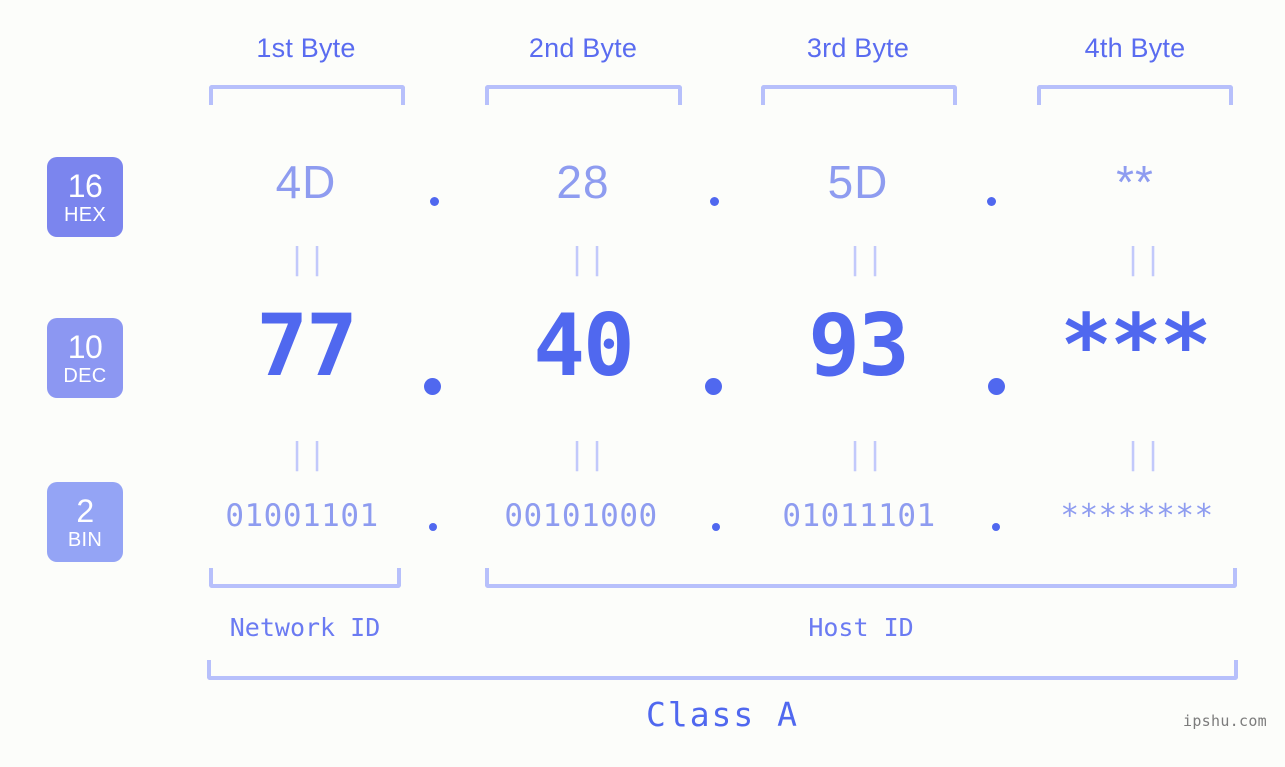 The height and width of the screenshot is (767, 1285). What do you see at coordinates (1144, 454) in the screenshot?
I see `equality-mark-dec-bin-4: ||` at bounding box center [1144, 454].